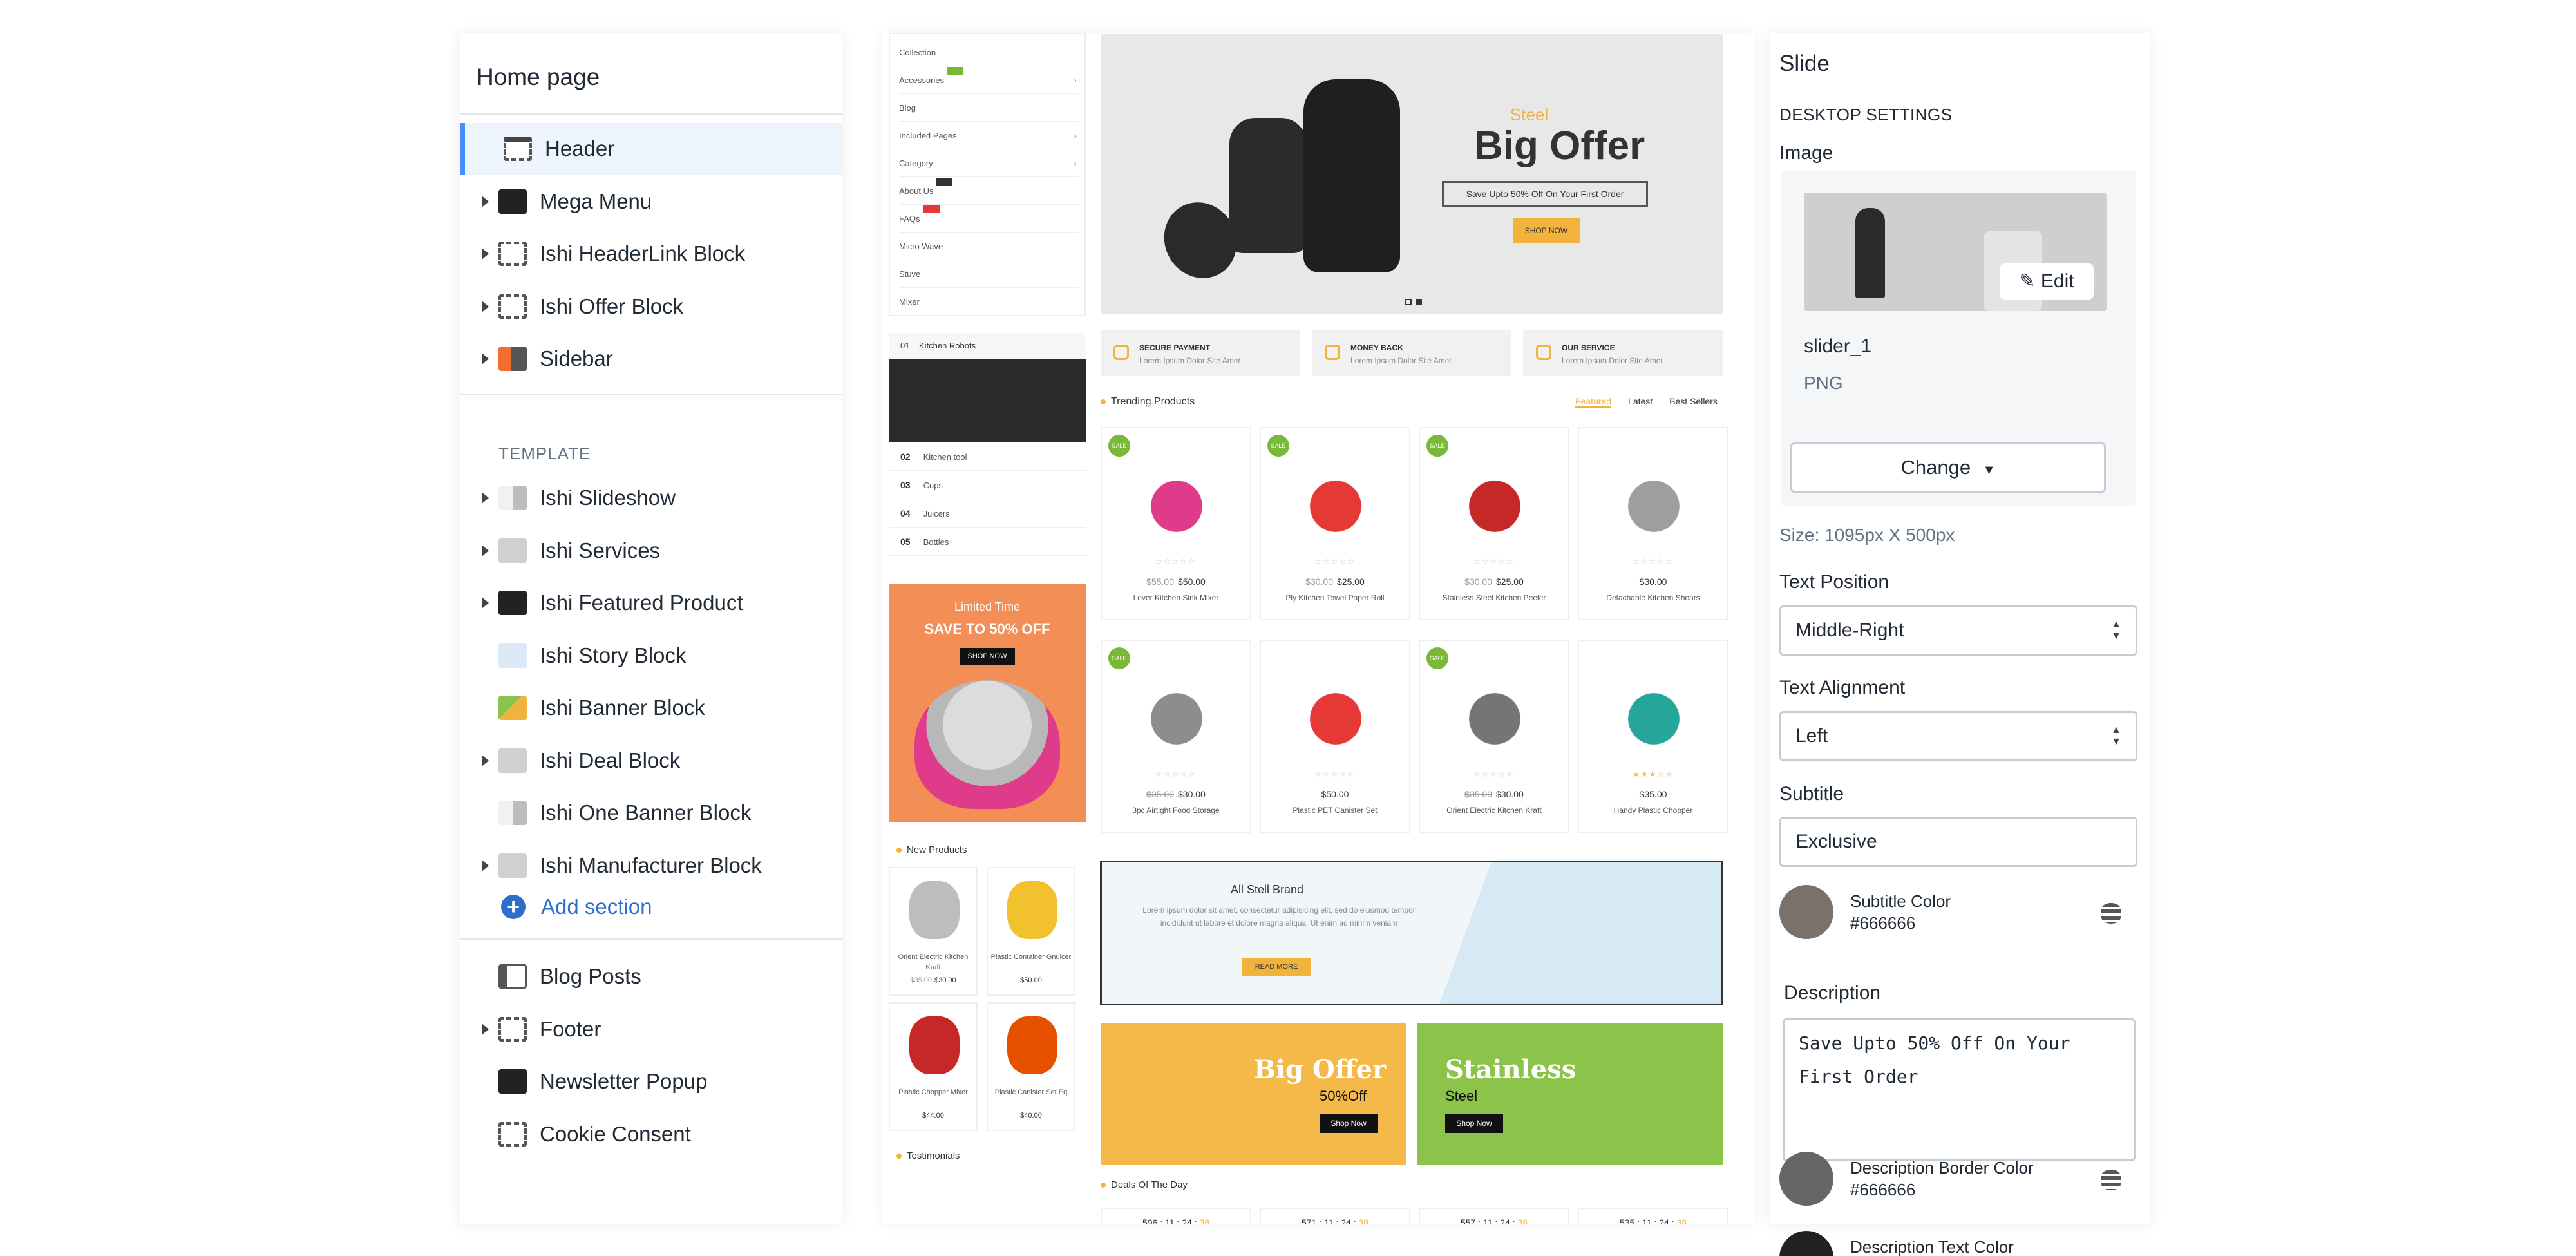 Image resolution: width=2576 pixels, height=1256 pixels. Describe the element at coordinates (651, 1134) in the screenshot. I see `section-item-cookie-consent: Cookie Consent` at that location.